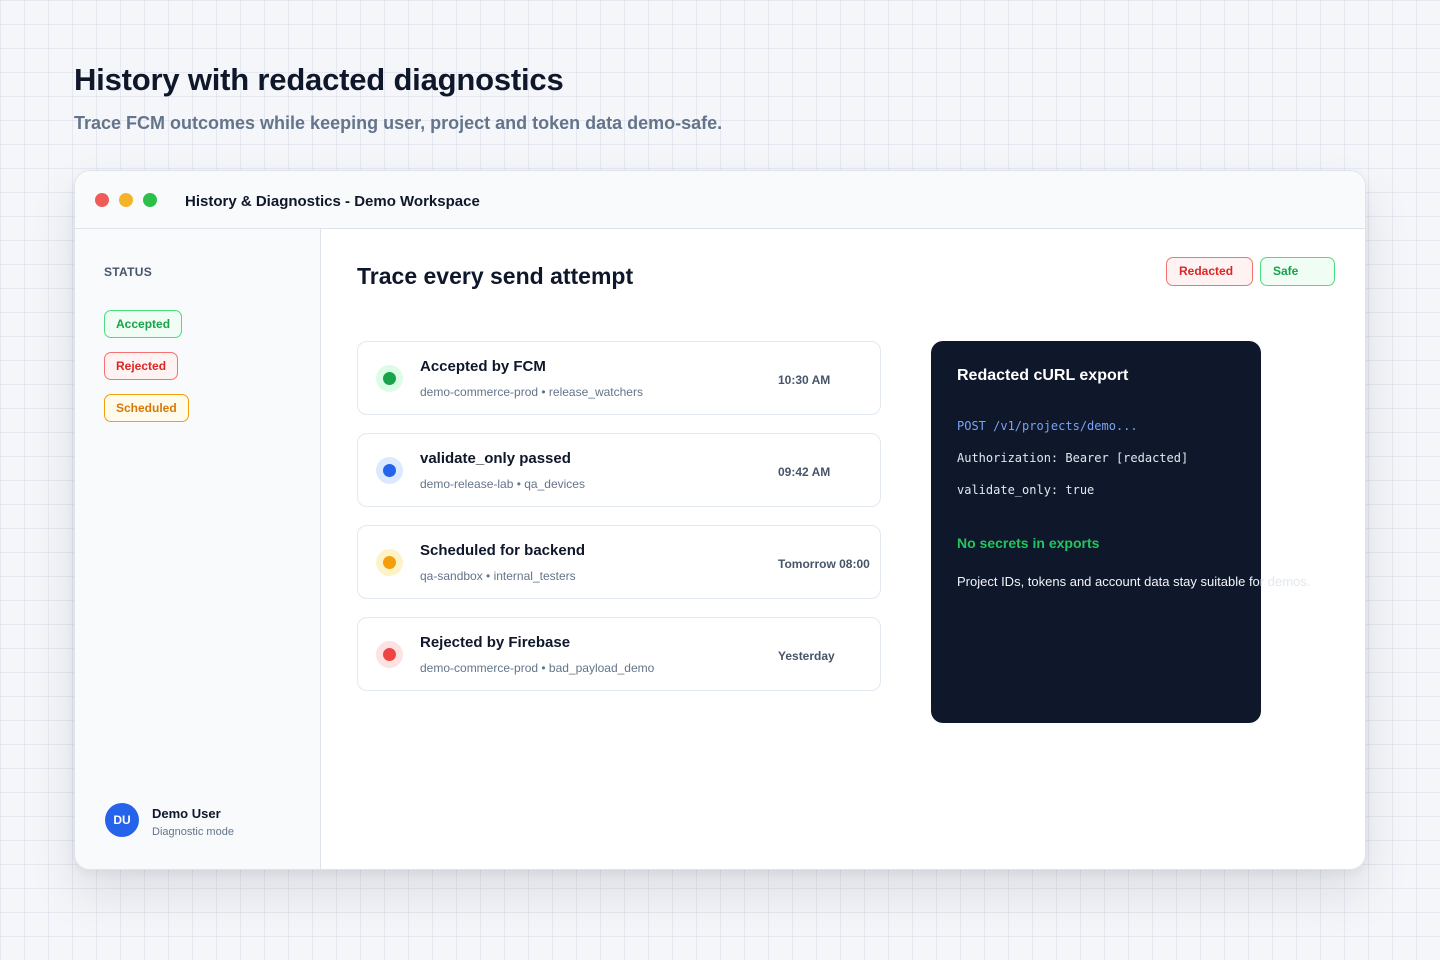 The image size is (1440, 960). What do you see at coordinates (146, 408) in the screenshot?
I see `filter-scheduled: Scheduled` at bounding box center [146, 408].